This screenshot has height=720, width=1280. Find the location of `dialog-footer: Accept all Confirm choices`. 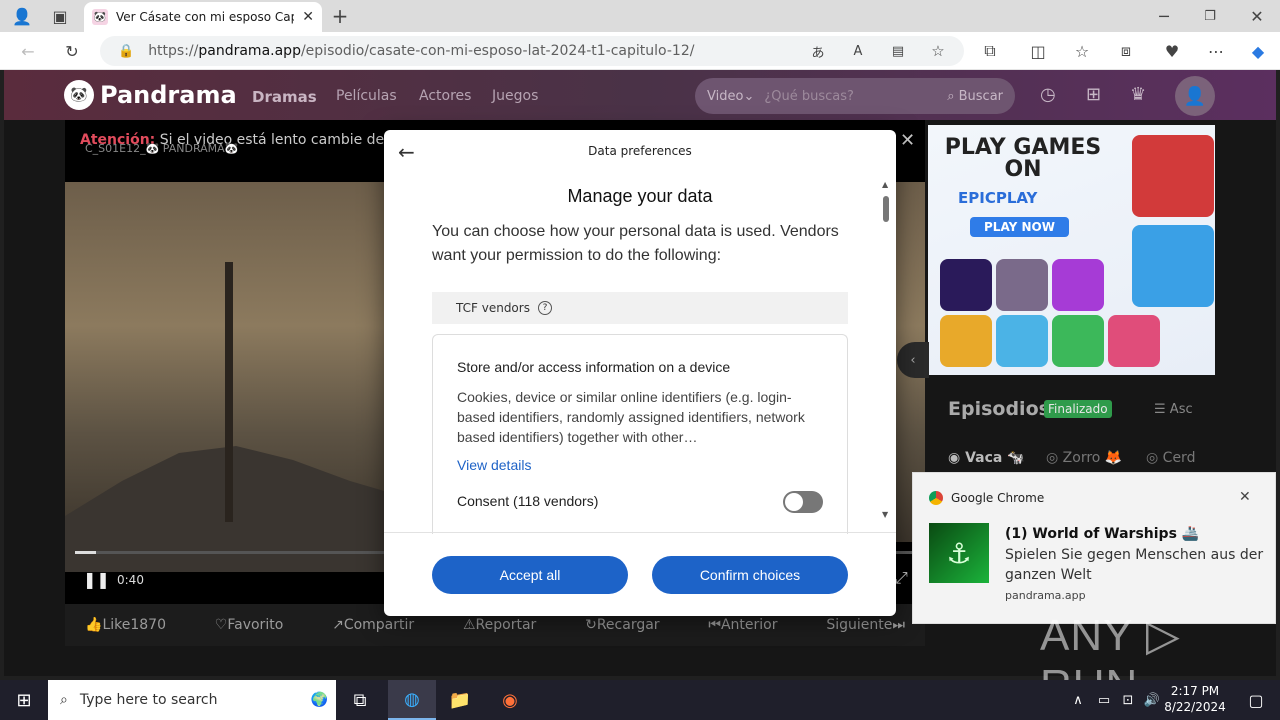

dialog-footer: Accept all Confirm choices is located at coordinates (640, 574).